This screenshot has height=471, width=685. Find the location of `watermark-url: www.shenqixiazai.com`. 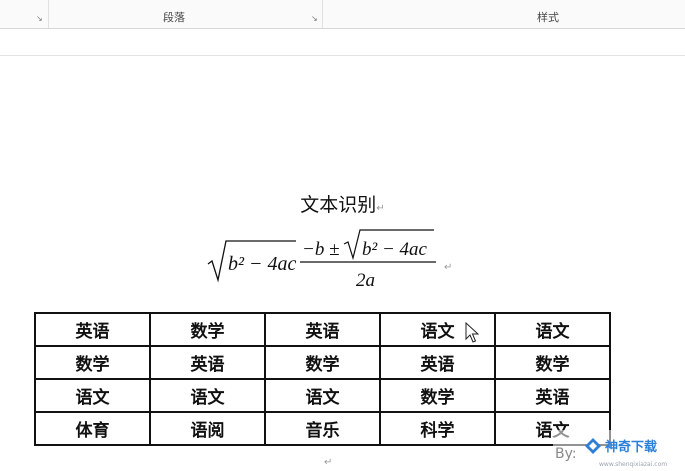

watermark-url: www.shenqixiazai.com is located at coordinates (633, 464).